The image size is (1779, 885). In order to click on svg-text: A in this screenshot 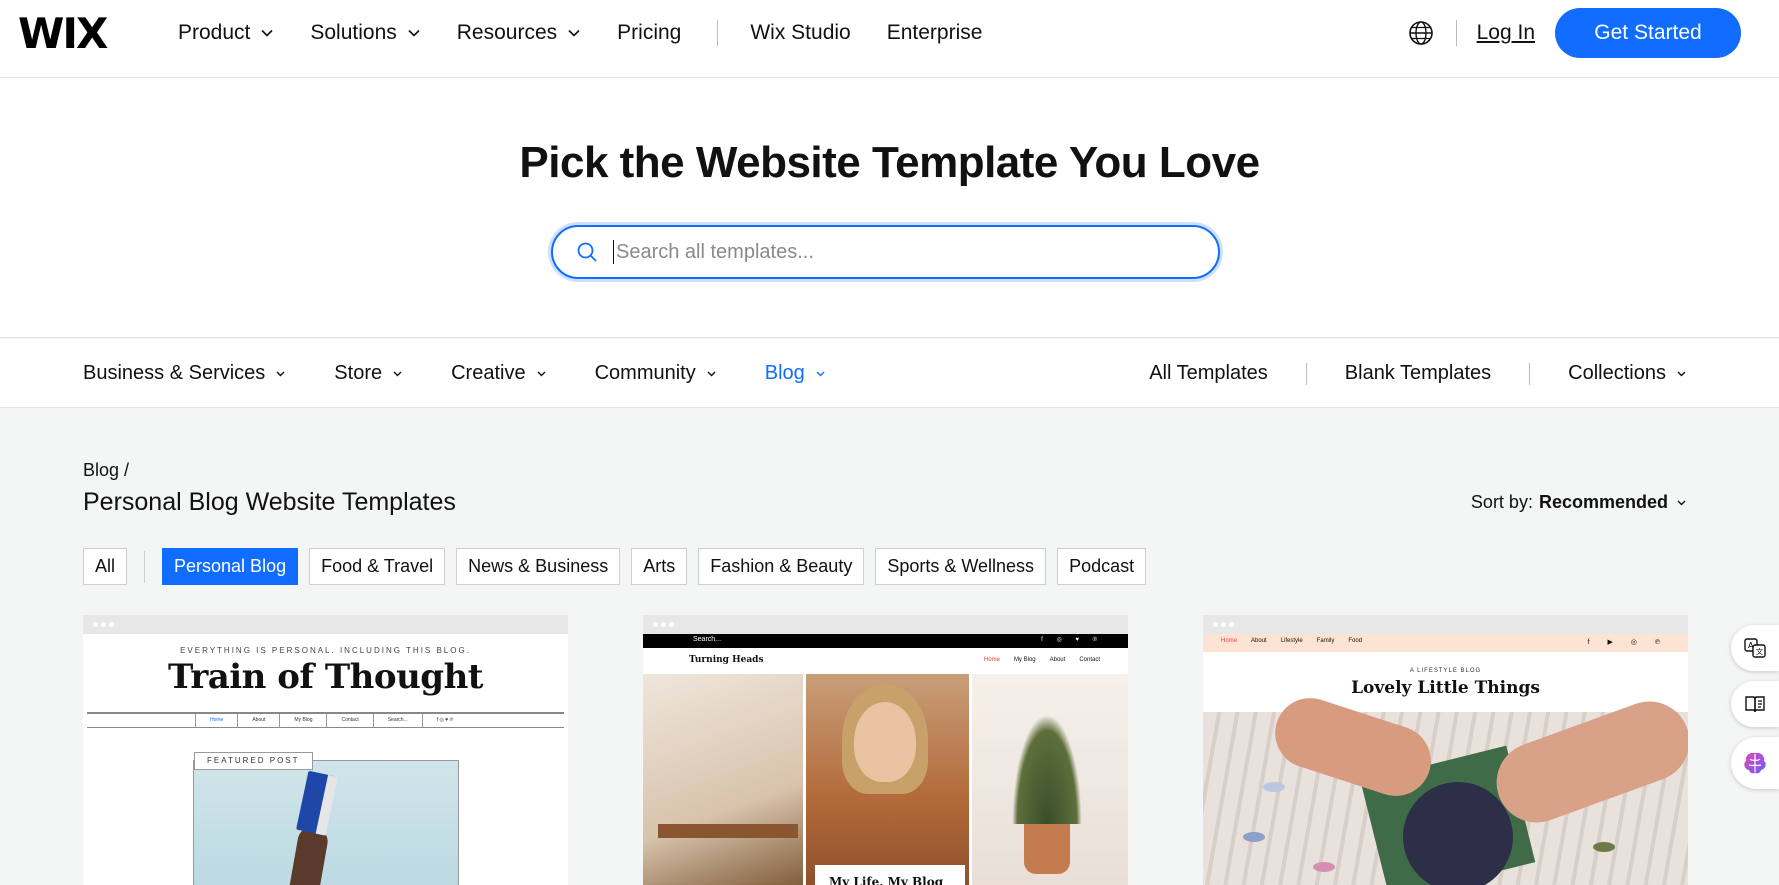, I will do `click(1751, 645)`.